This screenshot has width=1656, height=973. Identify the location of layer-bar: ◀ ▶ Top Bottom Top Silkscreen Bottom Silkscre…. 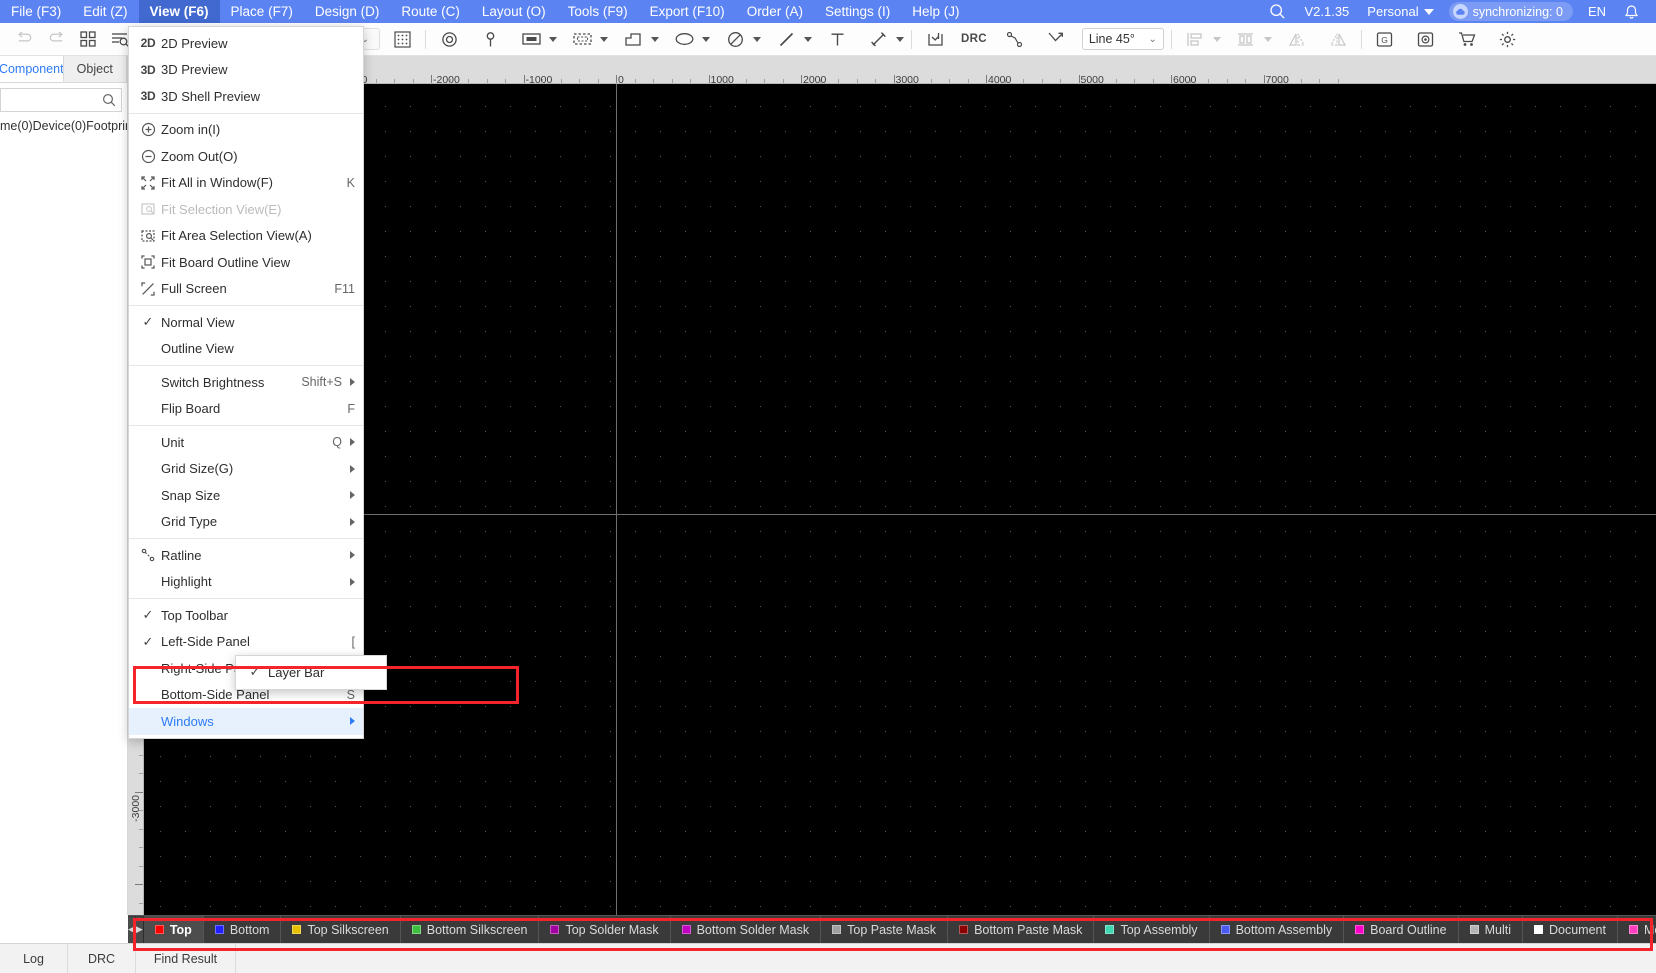
(892, 929).